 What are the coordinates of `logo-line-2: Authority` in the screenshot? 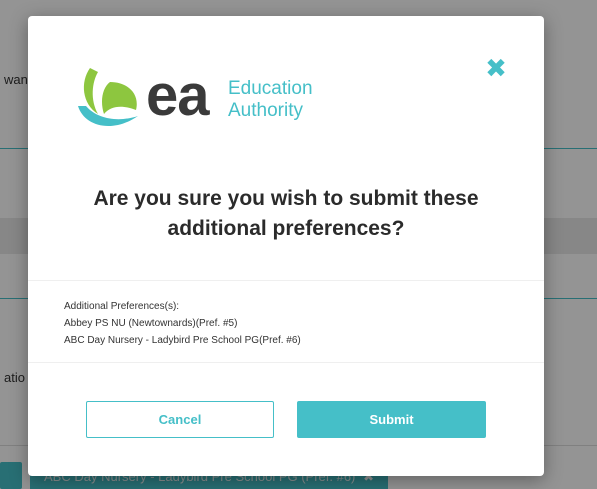 It's located at (265, 110).